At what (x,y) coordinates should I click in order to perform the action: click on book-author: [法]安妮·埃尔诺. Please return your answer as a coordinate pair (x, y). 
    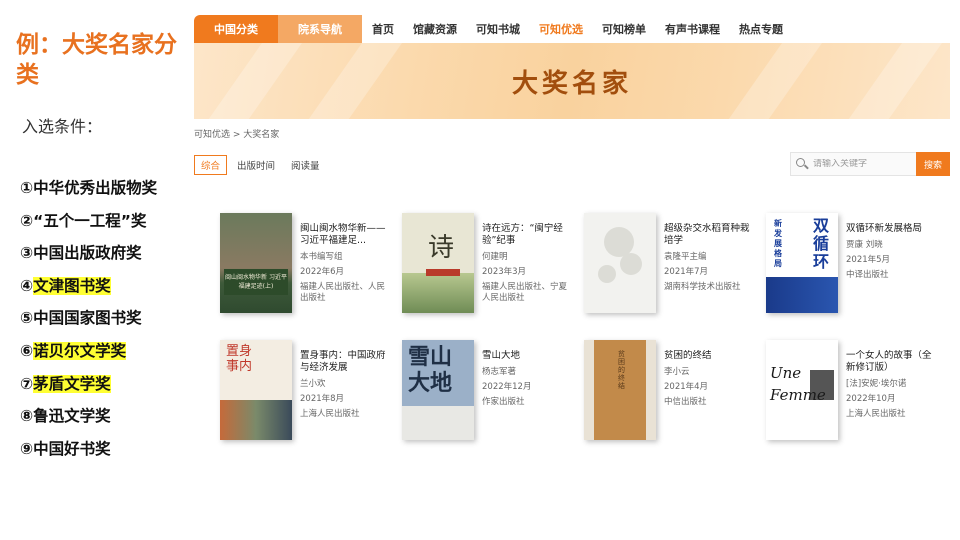
    Looking at the image, I should click on (876, 384).